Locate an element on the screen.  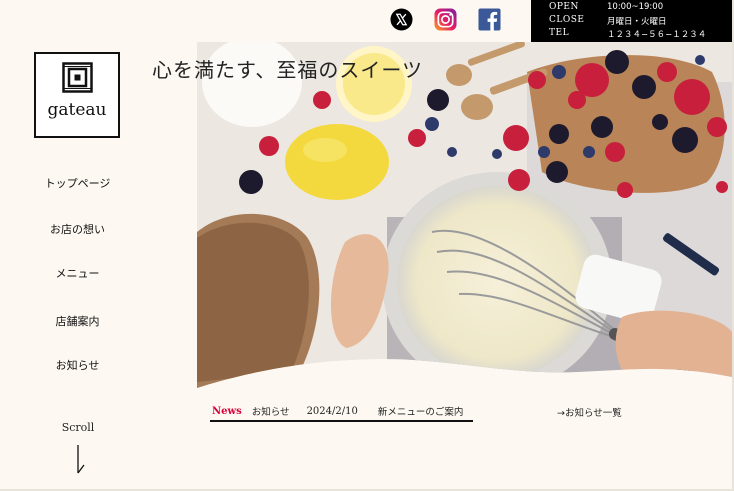
scroll-label: Scroll is located at coordinates (78, 427).